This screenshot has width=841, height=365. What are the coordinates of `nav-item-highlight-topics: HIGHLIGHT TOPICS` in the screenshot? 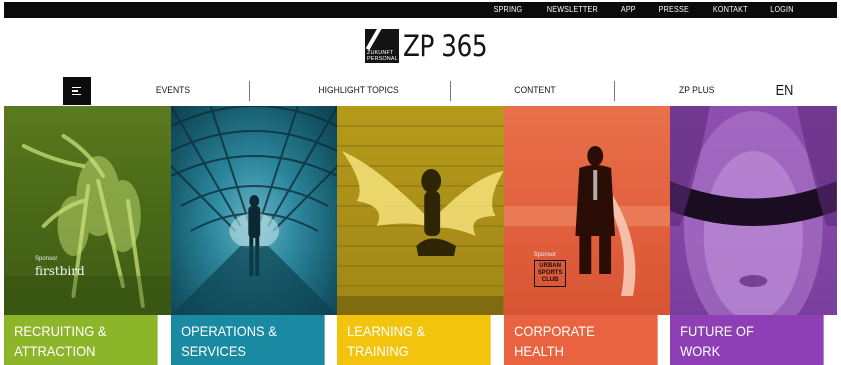 It's located at (358, 91).